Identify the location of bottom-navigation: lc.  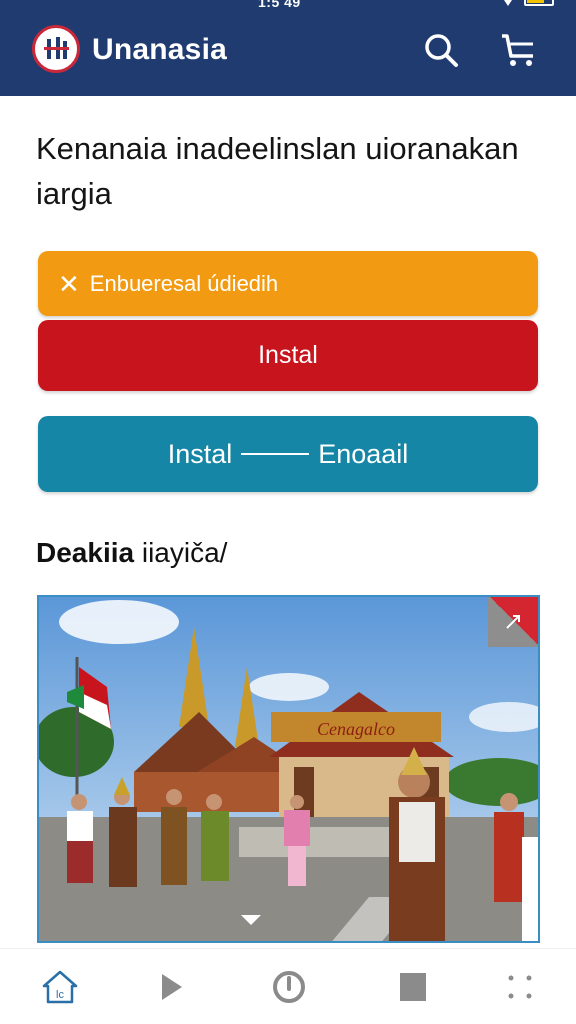
(288, 986).